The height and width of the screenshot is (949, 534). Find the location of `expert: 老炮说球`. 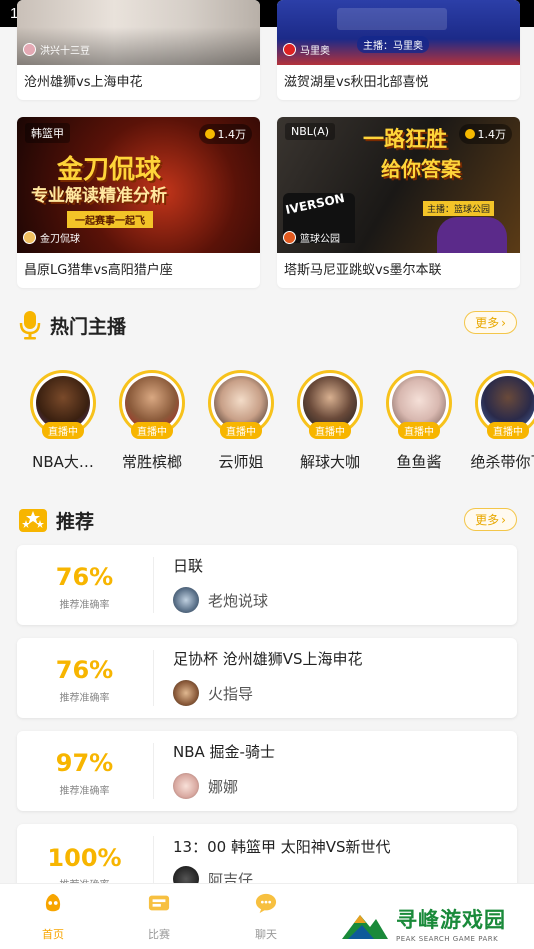

expert: 老炮说球 is located at coordinates (220, 600).